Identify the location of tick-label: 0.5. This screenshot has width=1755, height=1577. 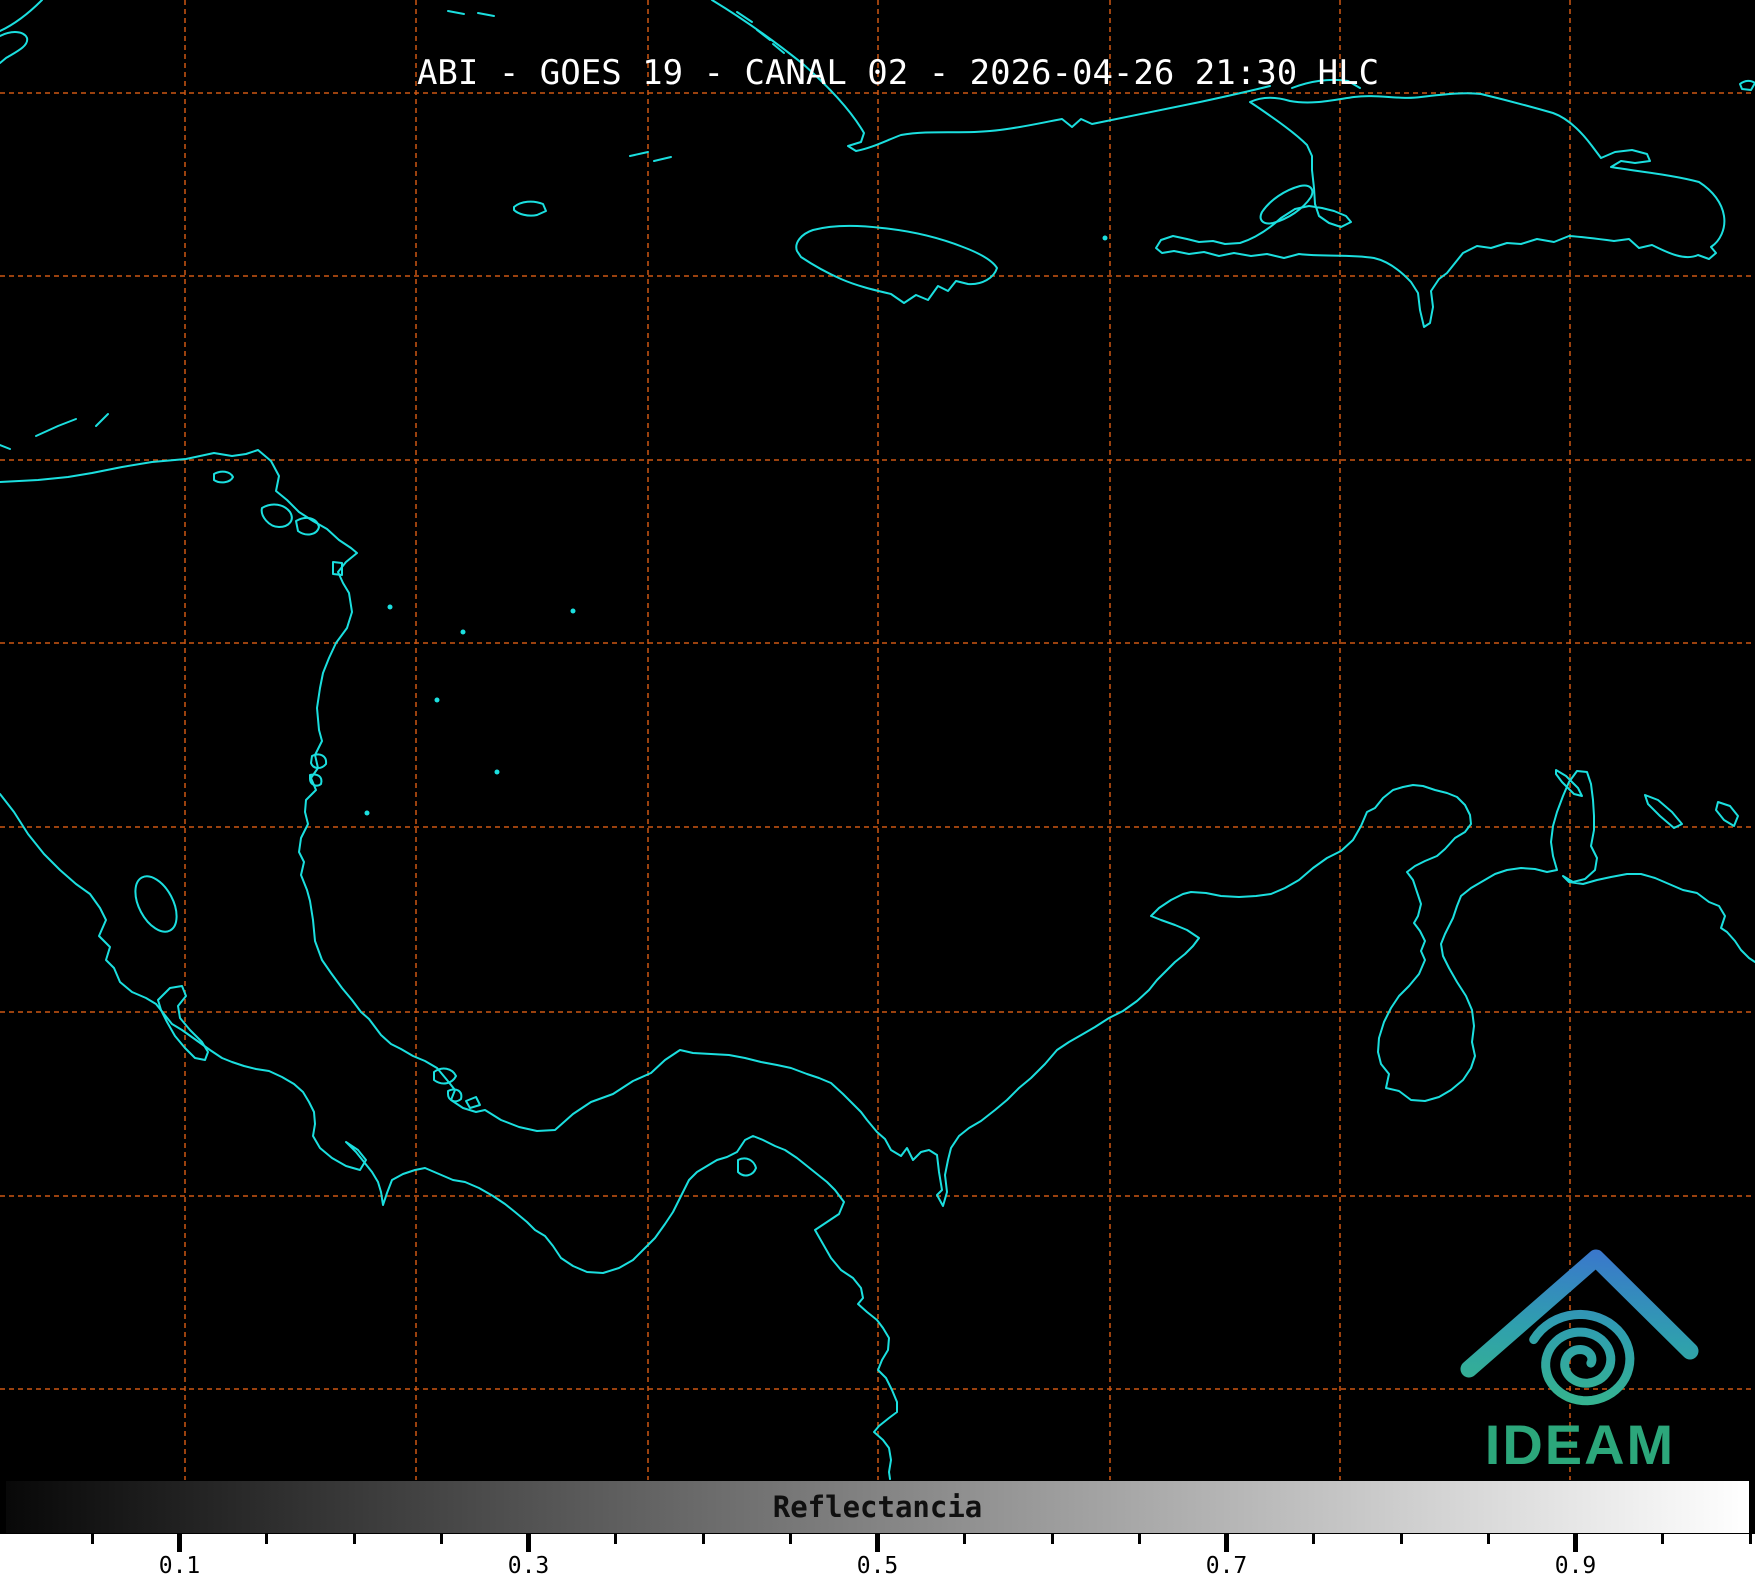
(877, 1565).